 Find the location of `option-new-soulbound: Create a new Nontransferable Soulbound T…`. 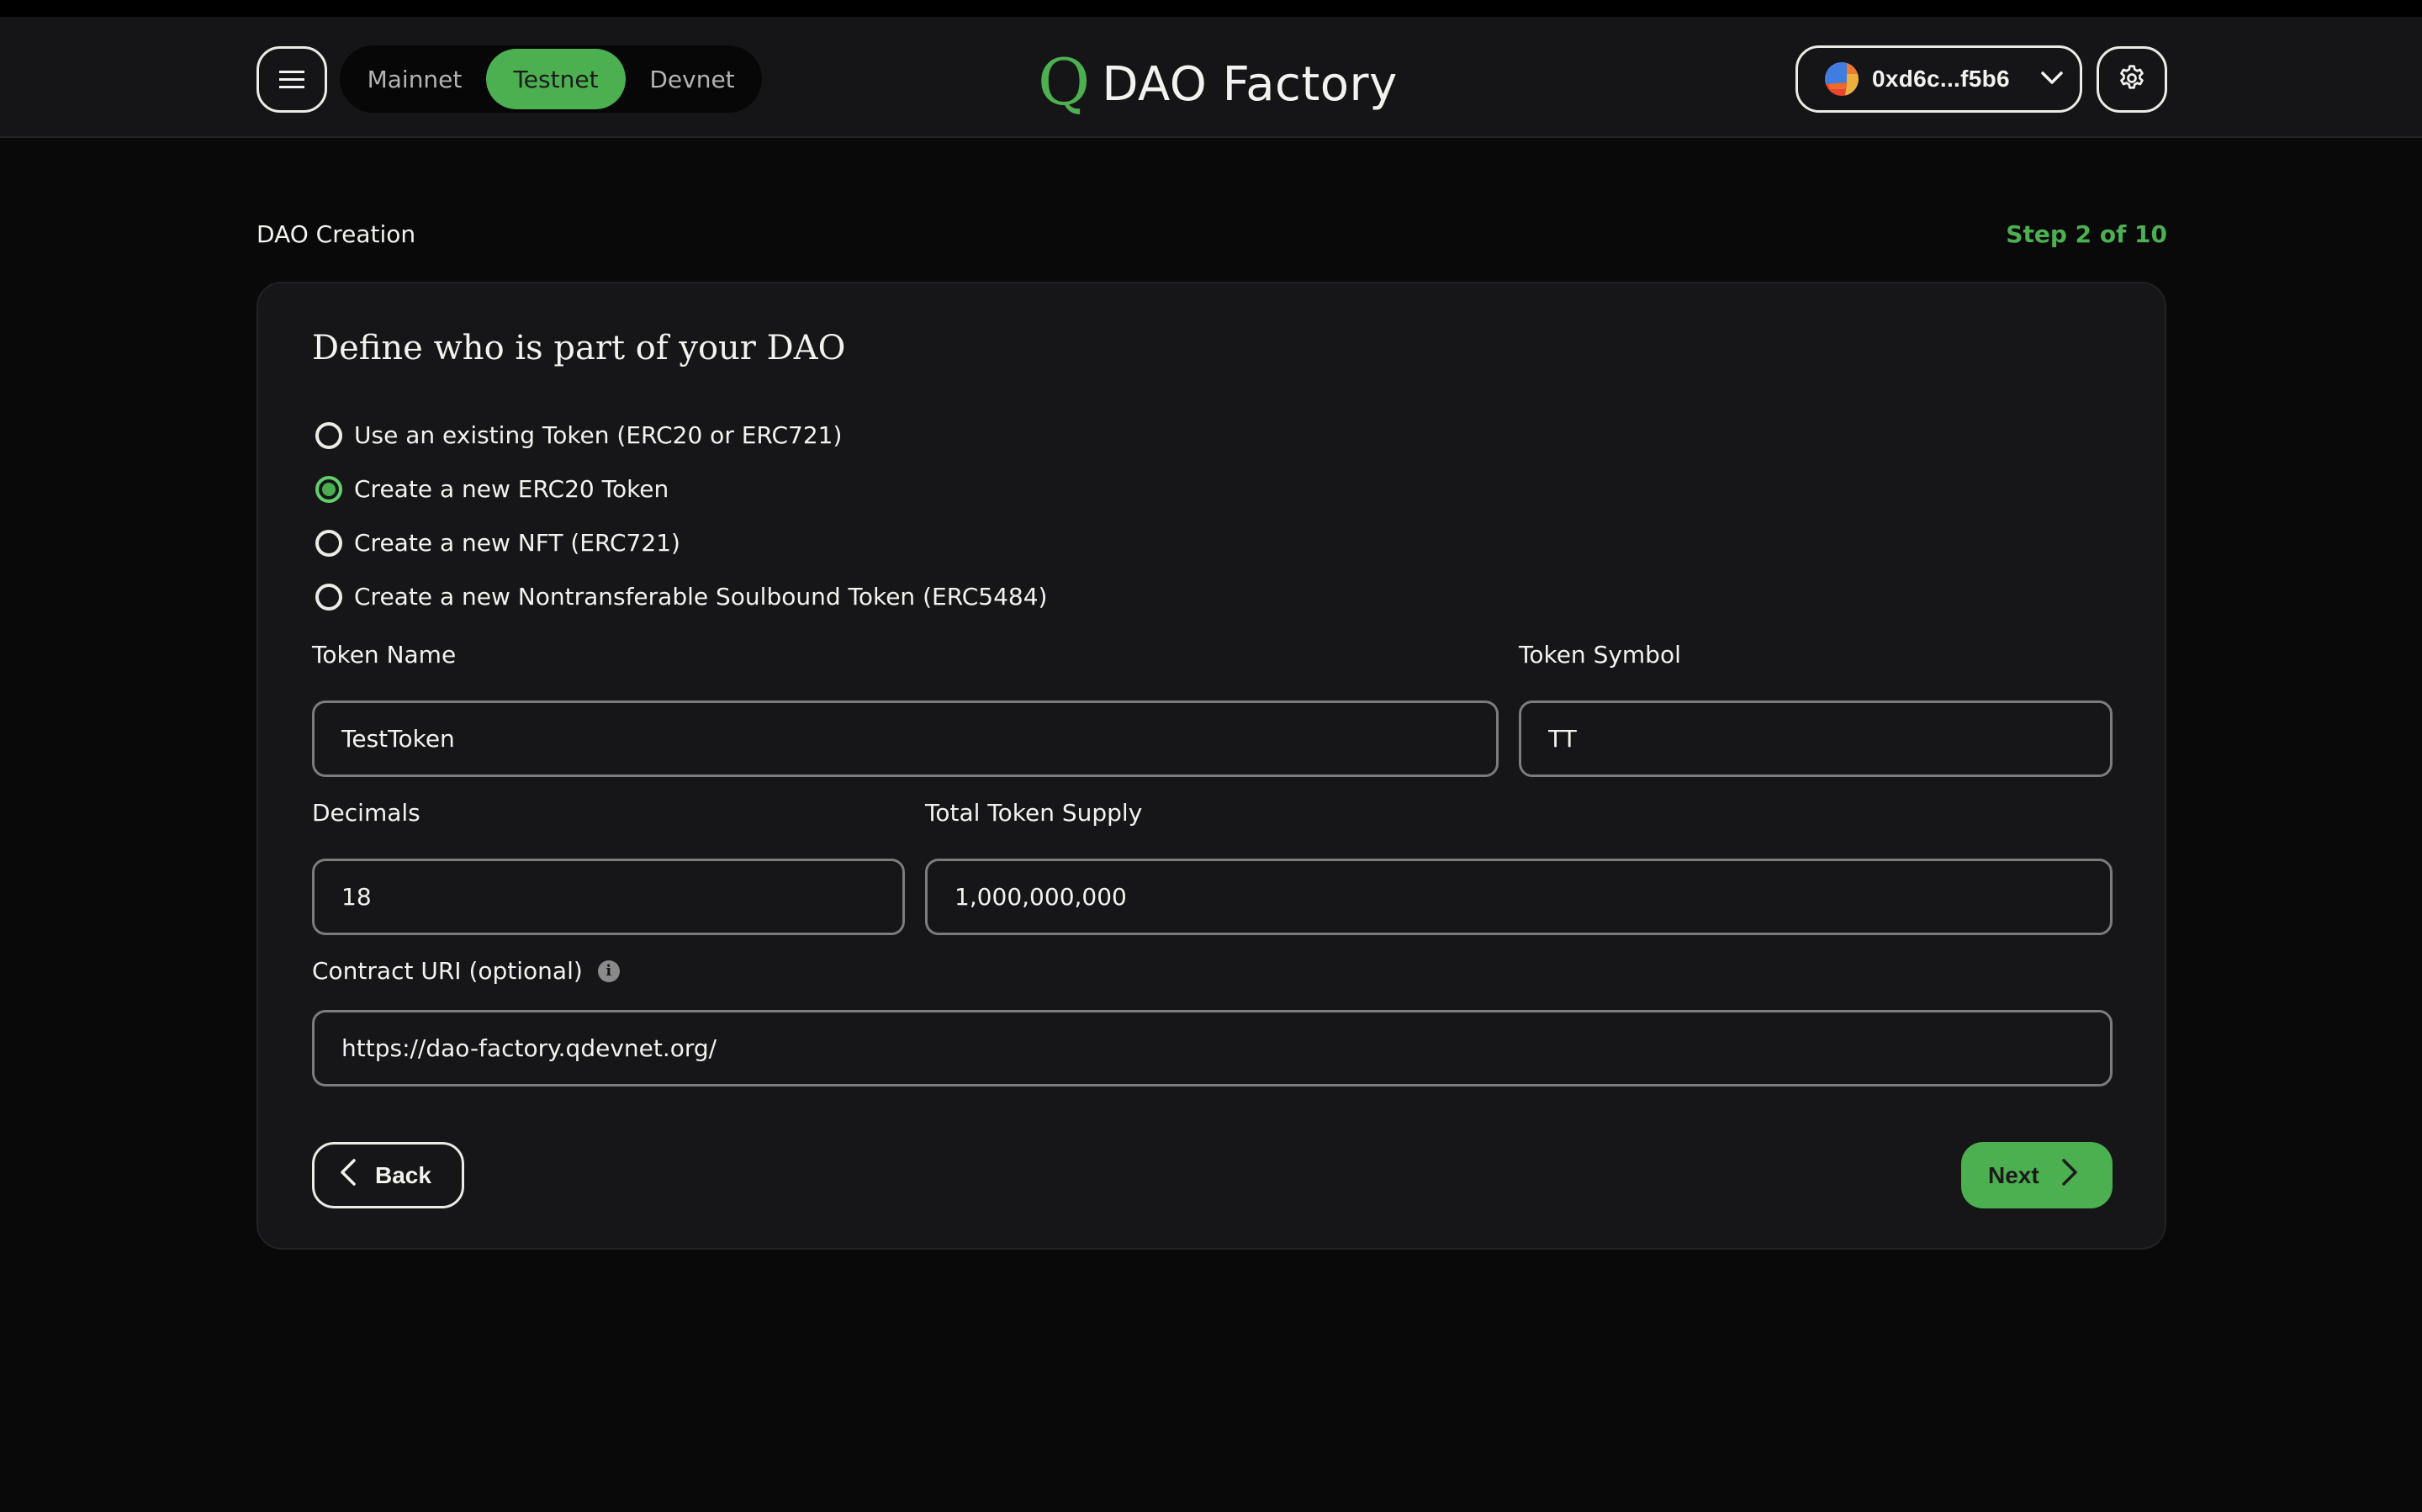

option-new-soulbound: Create a new Nontransferable Soulbound T… is located at coordinates (681, 597).